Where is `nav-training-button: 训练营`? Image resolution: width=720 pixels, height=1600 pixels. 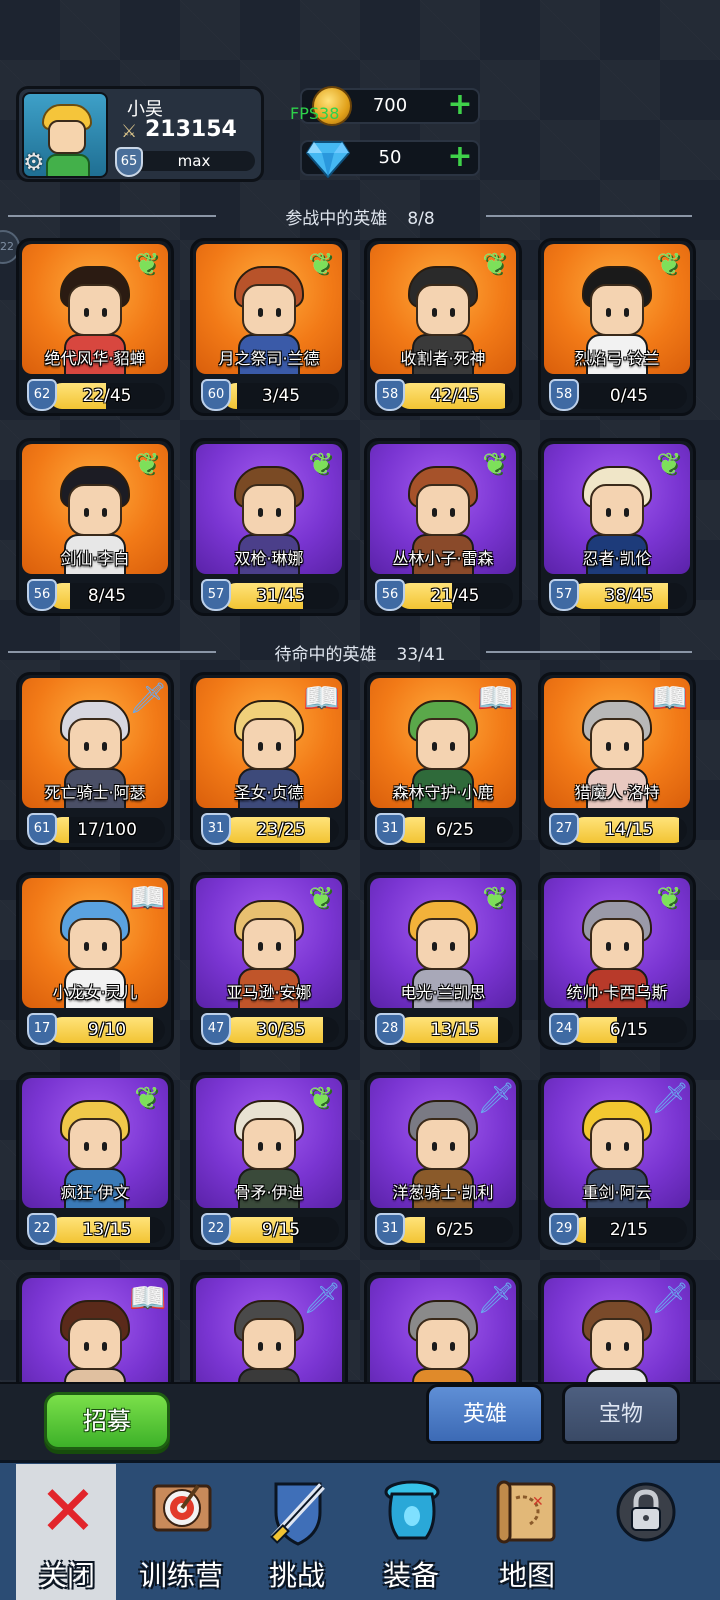
nav-training-button: 训练营 is located at coordinates (181, 1530).